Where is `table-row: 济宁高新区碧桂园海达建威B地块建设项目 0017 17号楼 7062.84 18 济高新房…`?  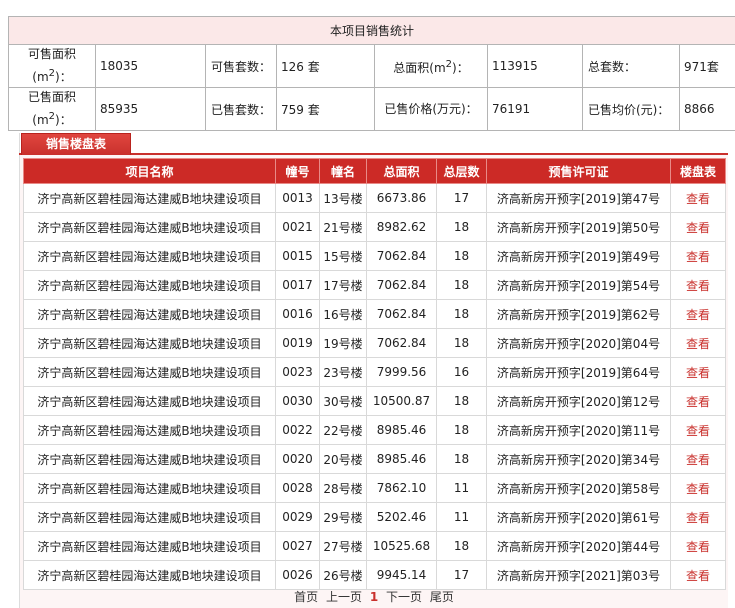
table-row: 济宁高新区碧桂园海达建威B地块建设项目 0017 17号楼 7062.84 18 济高新房… is located at coordinates (374, 285).